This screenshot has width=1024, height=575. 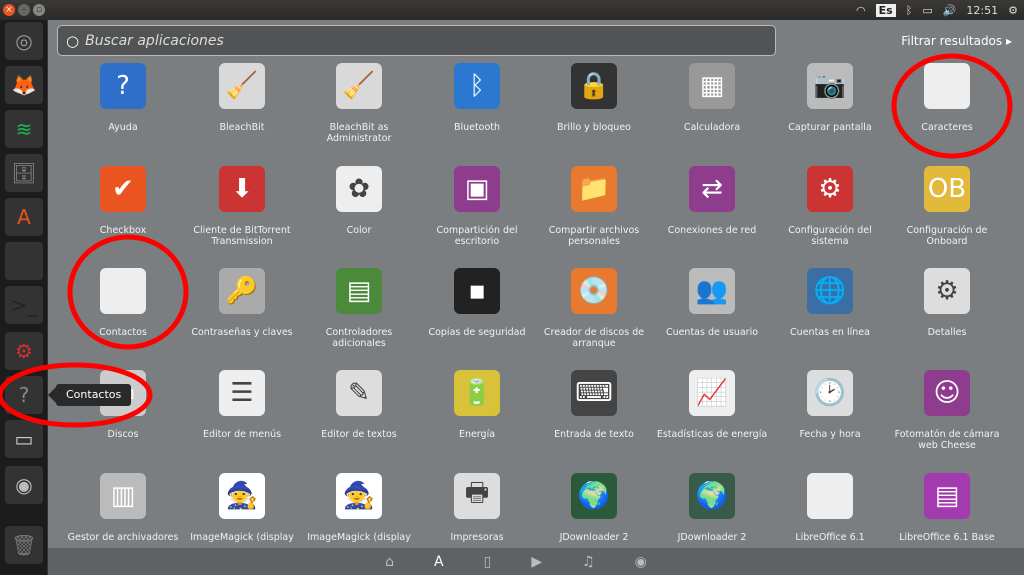 I want to click on close-icon: ×, so click(x=9, y=10).